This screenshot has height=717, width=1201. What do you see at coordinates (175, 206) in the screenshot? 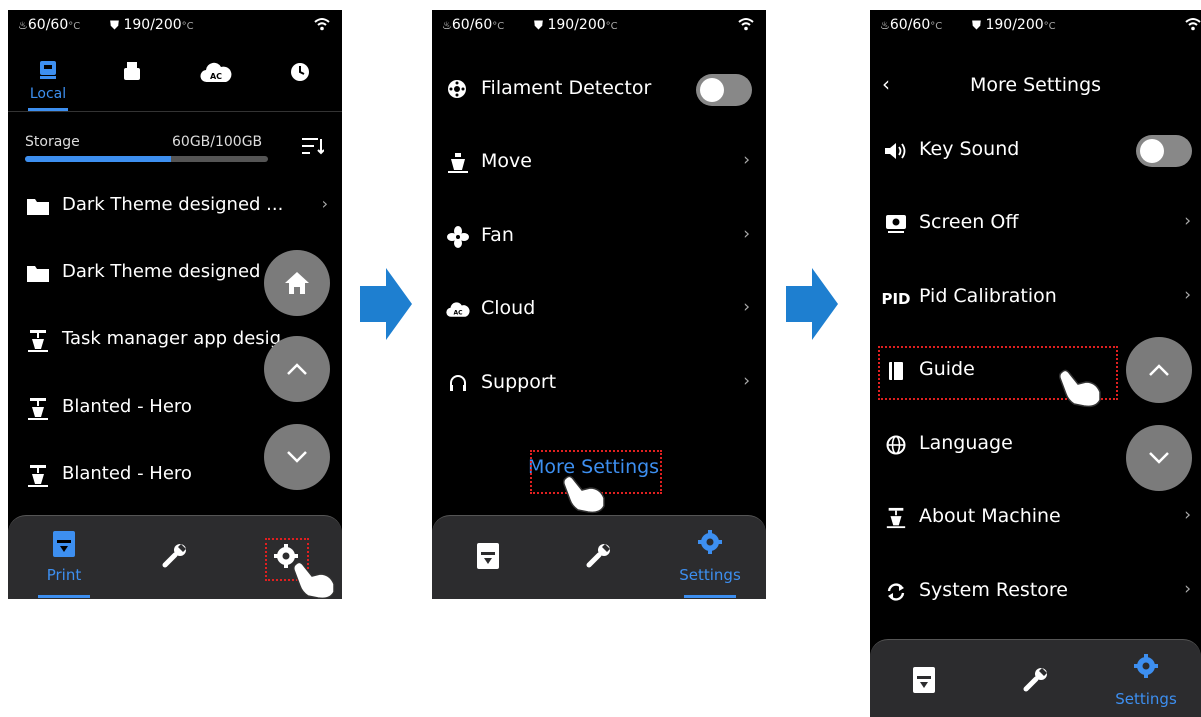
I see `file-item: Dark Theme designed ... ›` at bounding box center [175, 206].